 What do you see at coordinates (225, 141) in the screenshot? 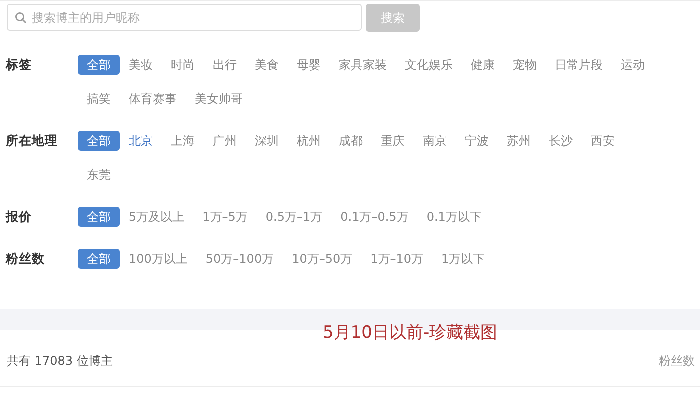
I see `filter-option: 广州` at bounding box center [225, 141].